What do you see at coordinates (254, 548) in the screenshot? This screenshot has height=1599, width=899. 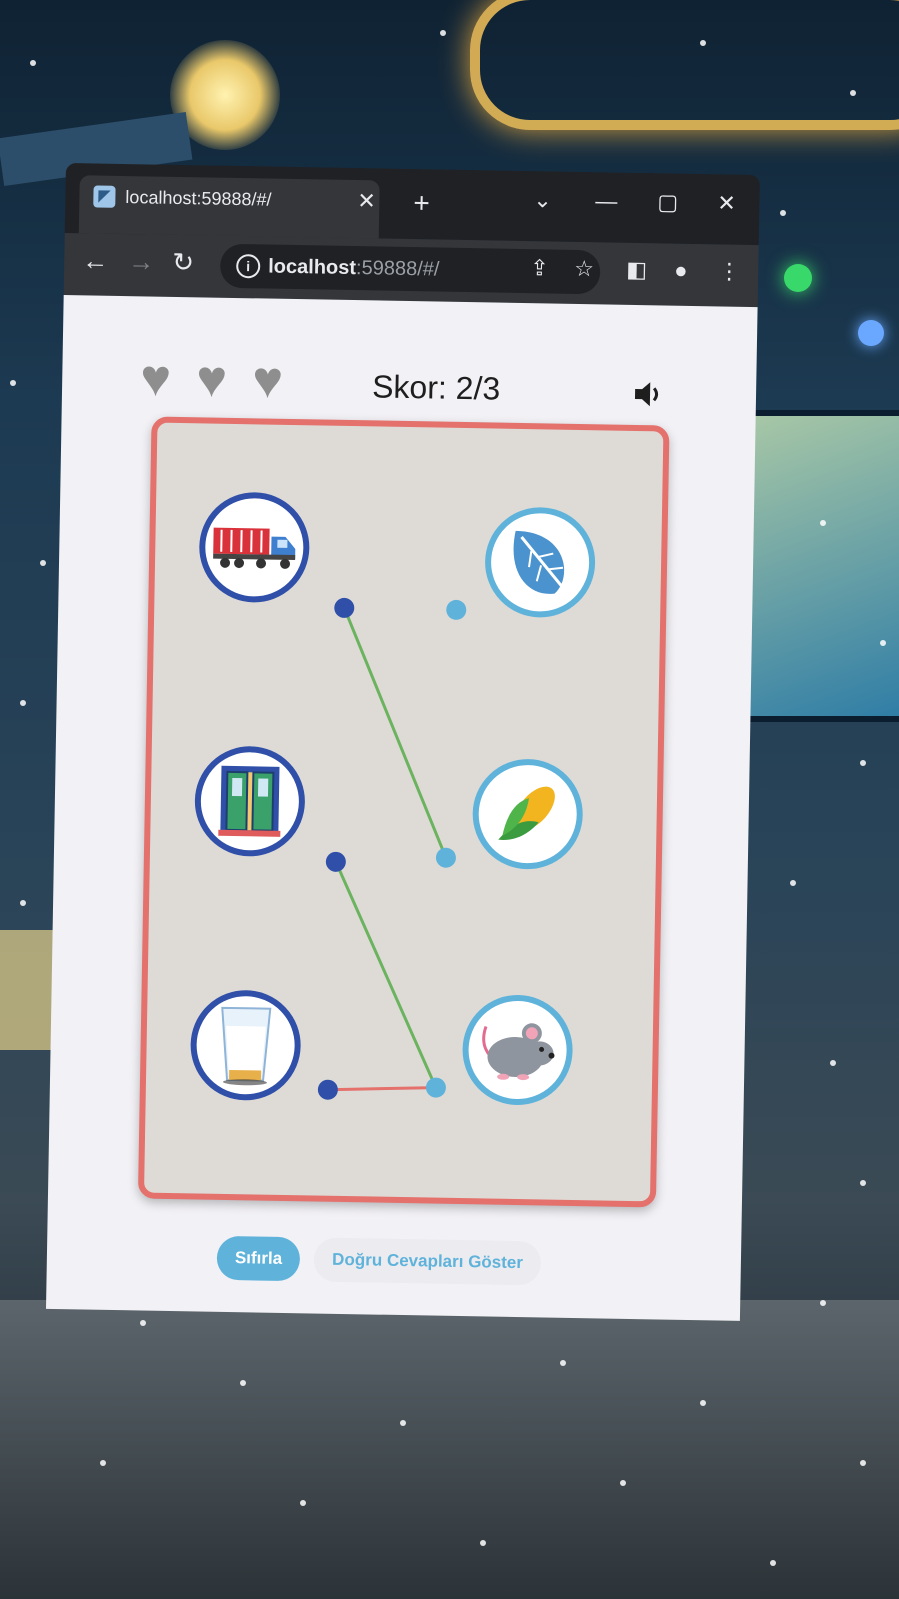 I see `truck-icon` at bounding box center [254, 548].